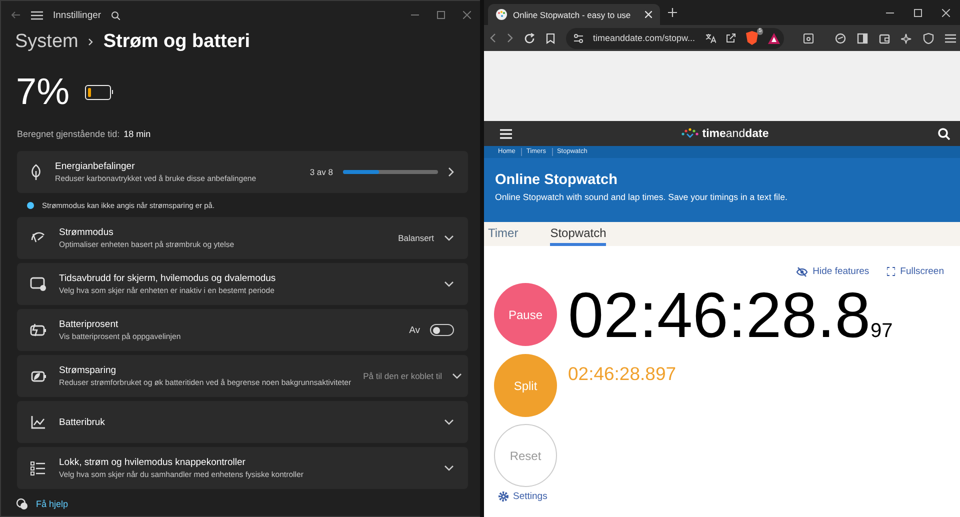 This screenshot has height=517, width=960. I want to click on split-time: 02:46:28.897, so click(623, 374).